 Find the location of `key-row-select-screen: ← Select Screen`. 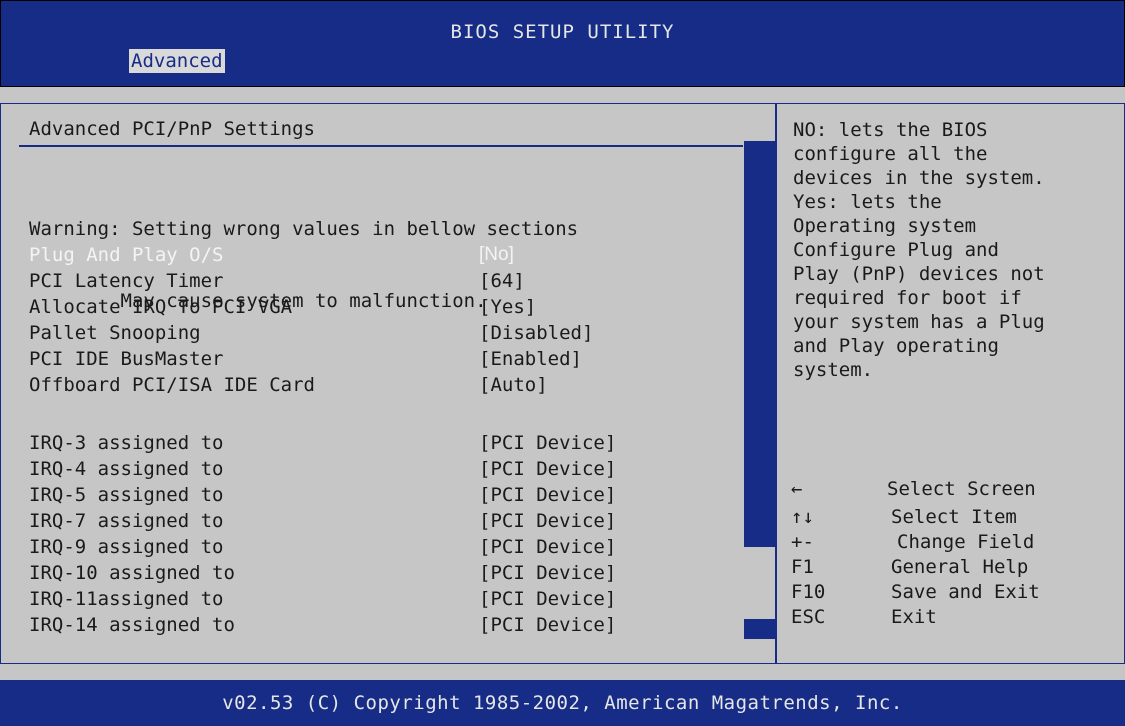

key-row-select-screen: ← Select Screen is located at coordinates (913, 489).